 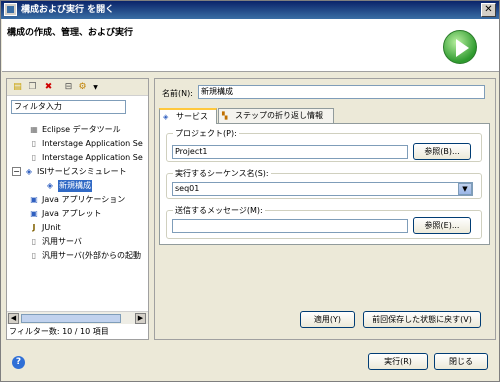 I want to click on filter-input: フィルタ入力, so click(x=68, y=107).